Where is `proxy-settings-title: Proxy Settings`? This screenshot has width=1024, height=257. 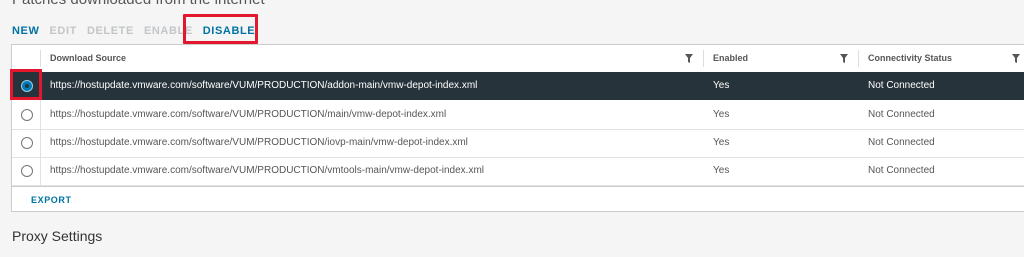
proxy-settings-title: Proxy Settings is located at coordinates (57, 236).